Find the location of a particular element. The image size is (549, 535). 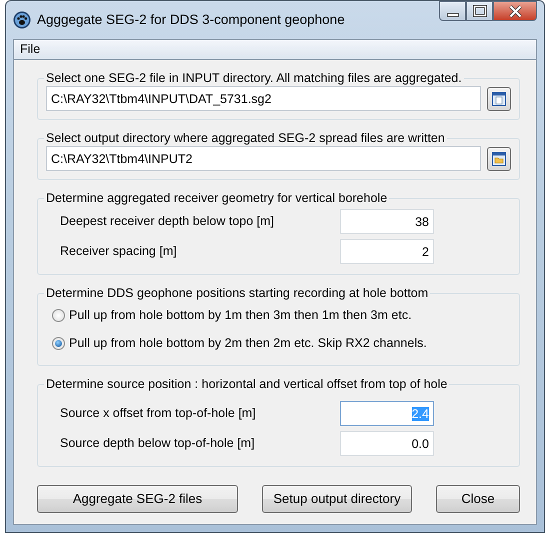

file-browse-icon is located at coordinates (499, 99).